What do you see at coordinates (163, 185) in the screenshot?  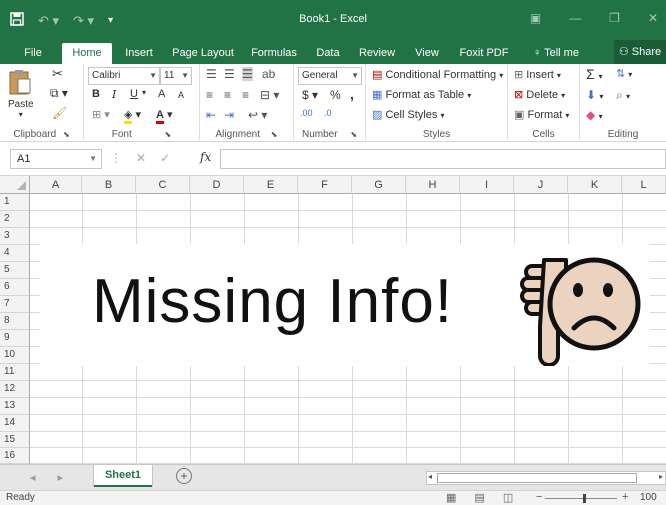 I see `column-header: C` at bounding box center [163, 185].